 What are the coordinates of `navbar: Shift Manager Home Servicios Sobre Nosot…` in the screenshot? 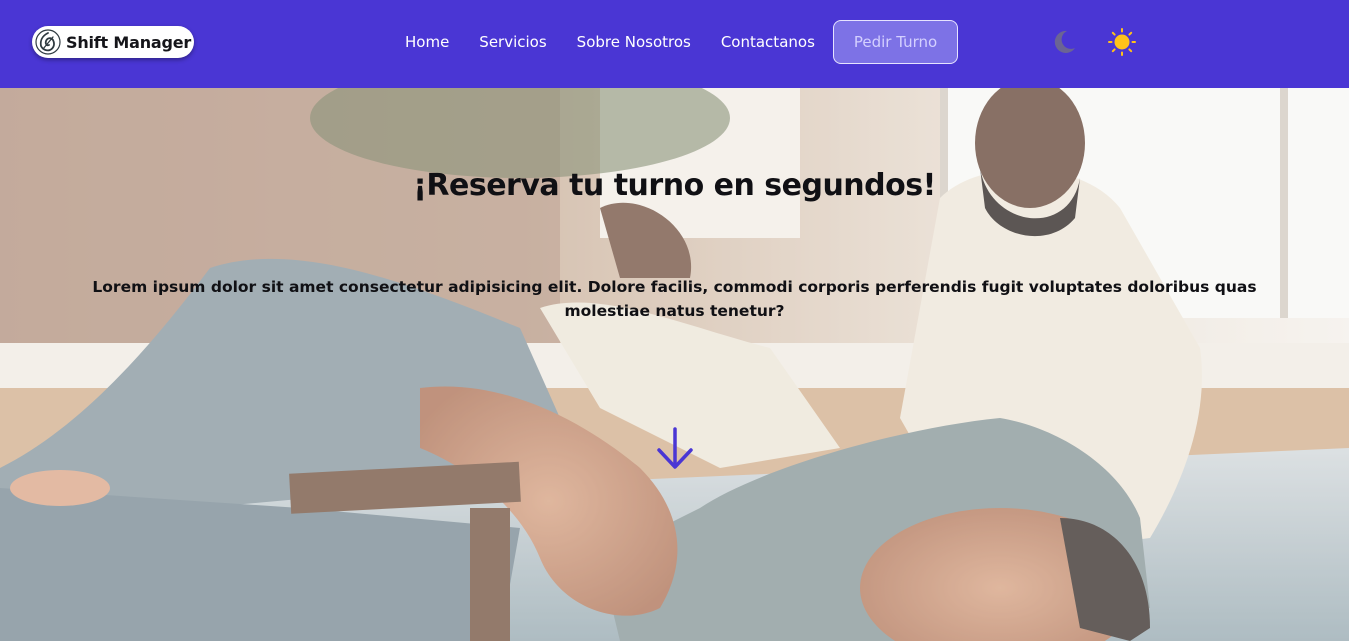 It's located at (674, 44).